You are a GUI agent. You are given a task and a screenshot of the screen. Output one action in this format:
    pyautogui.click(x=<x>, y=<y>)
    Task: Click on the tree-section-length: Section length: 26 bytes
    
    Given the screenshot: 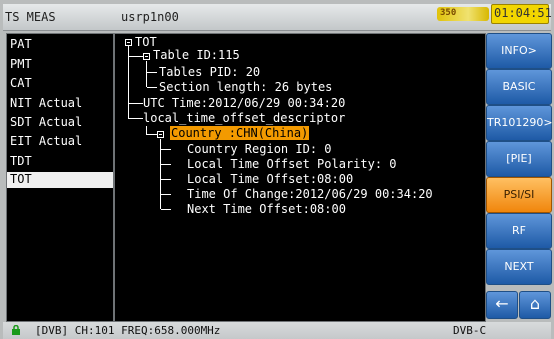 What is the action you would take?
    pyautogui.click(x=246, y=87)
    